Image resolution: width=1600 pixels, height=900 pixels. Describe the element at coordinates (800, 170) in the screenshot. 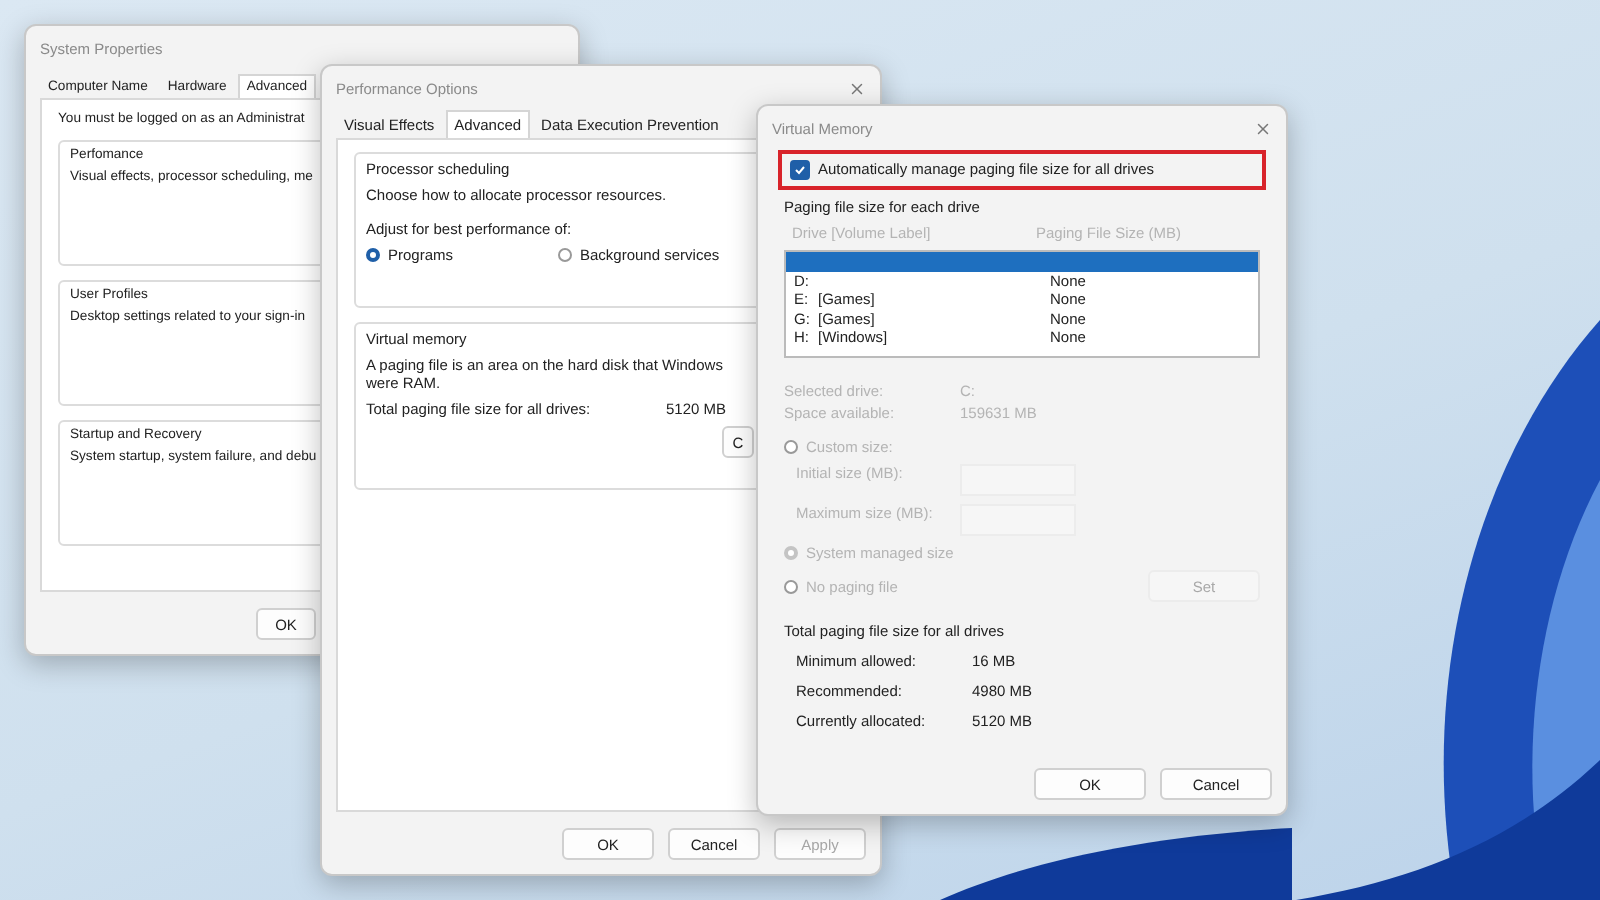

I see `check-icon` at that location.